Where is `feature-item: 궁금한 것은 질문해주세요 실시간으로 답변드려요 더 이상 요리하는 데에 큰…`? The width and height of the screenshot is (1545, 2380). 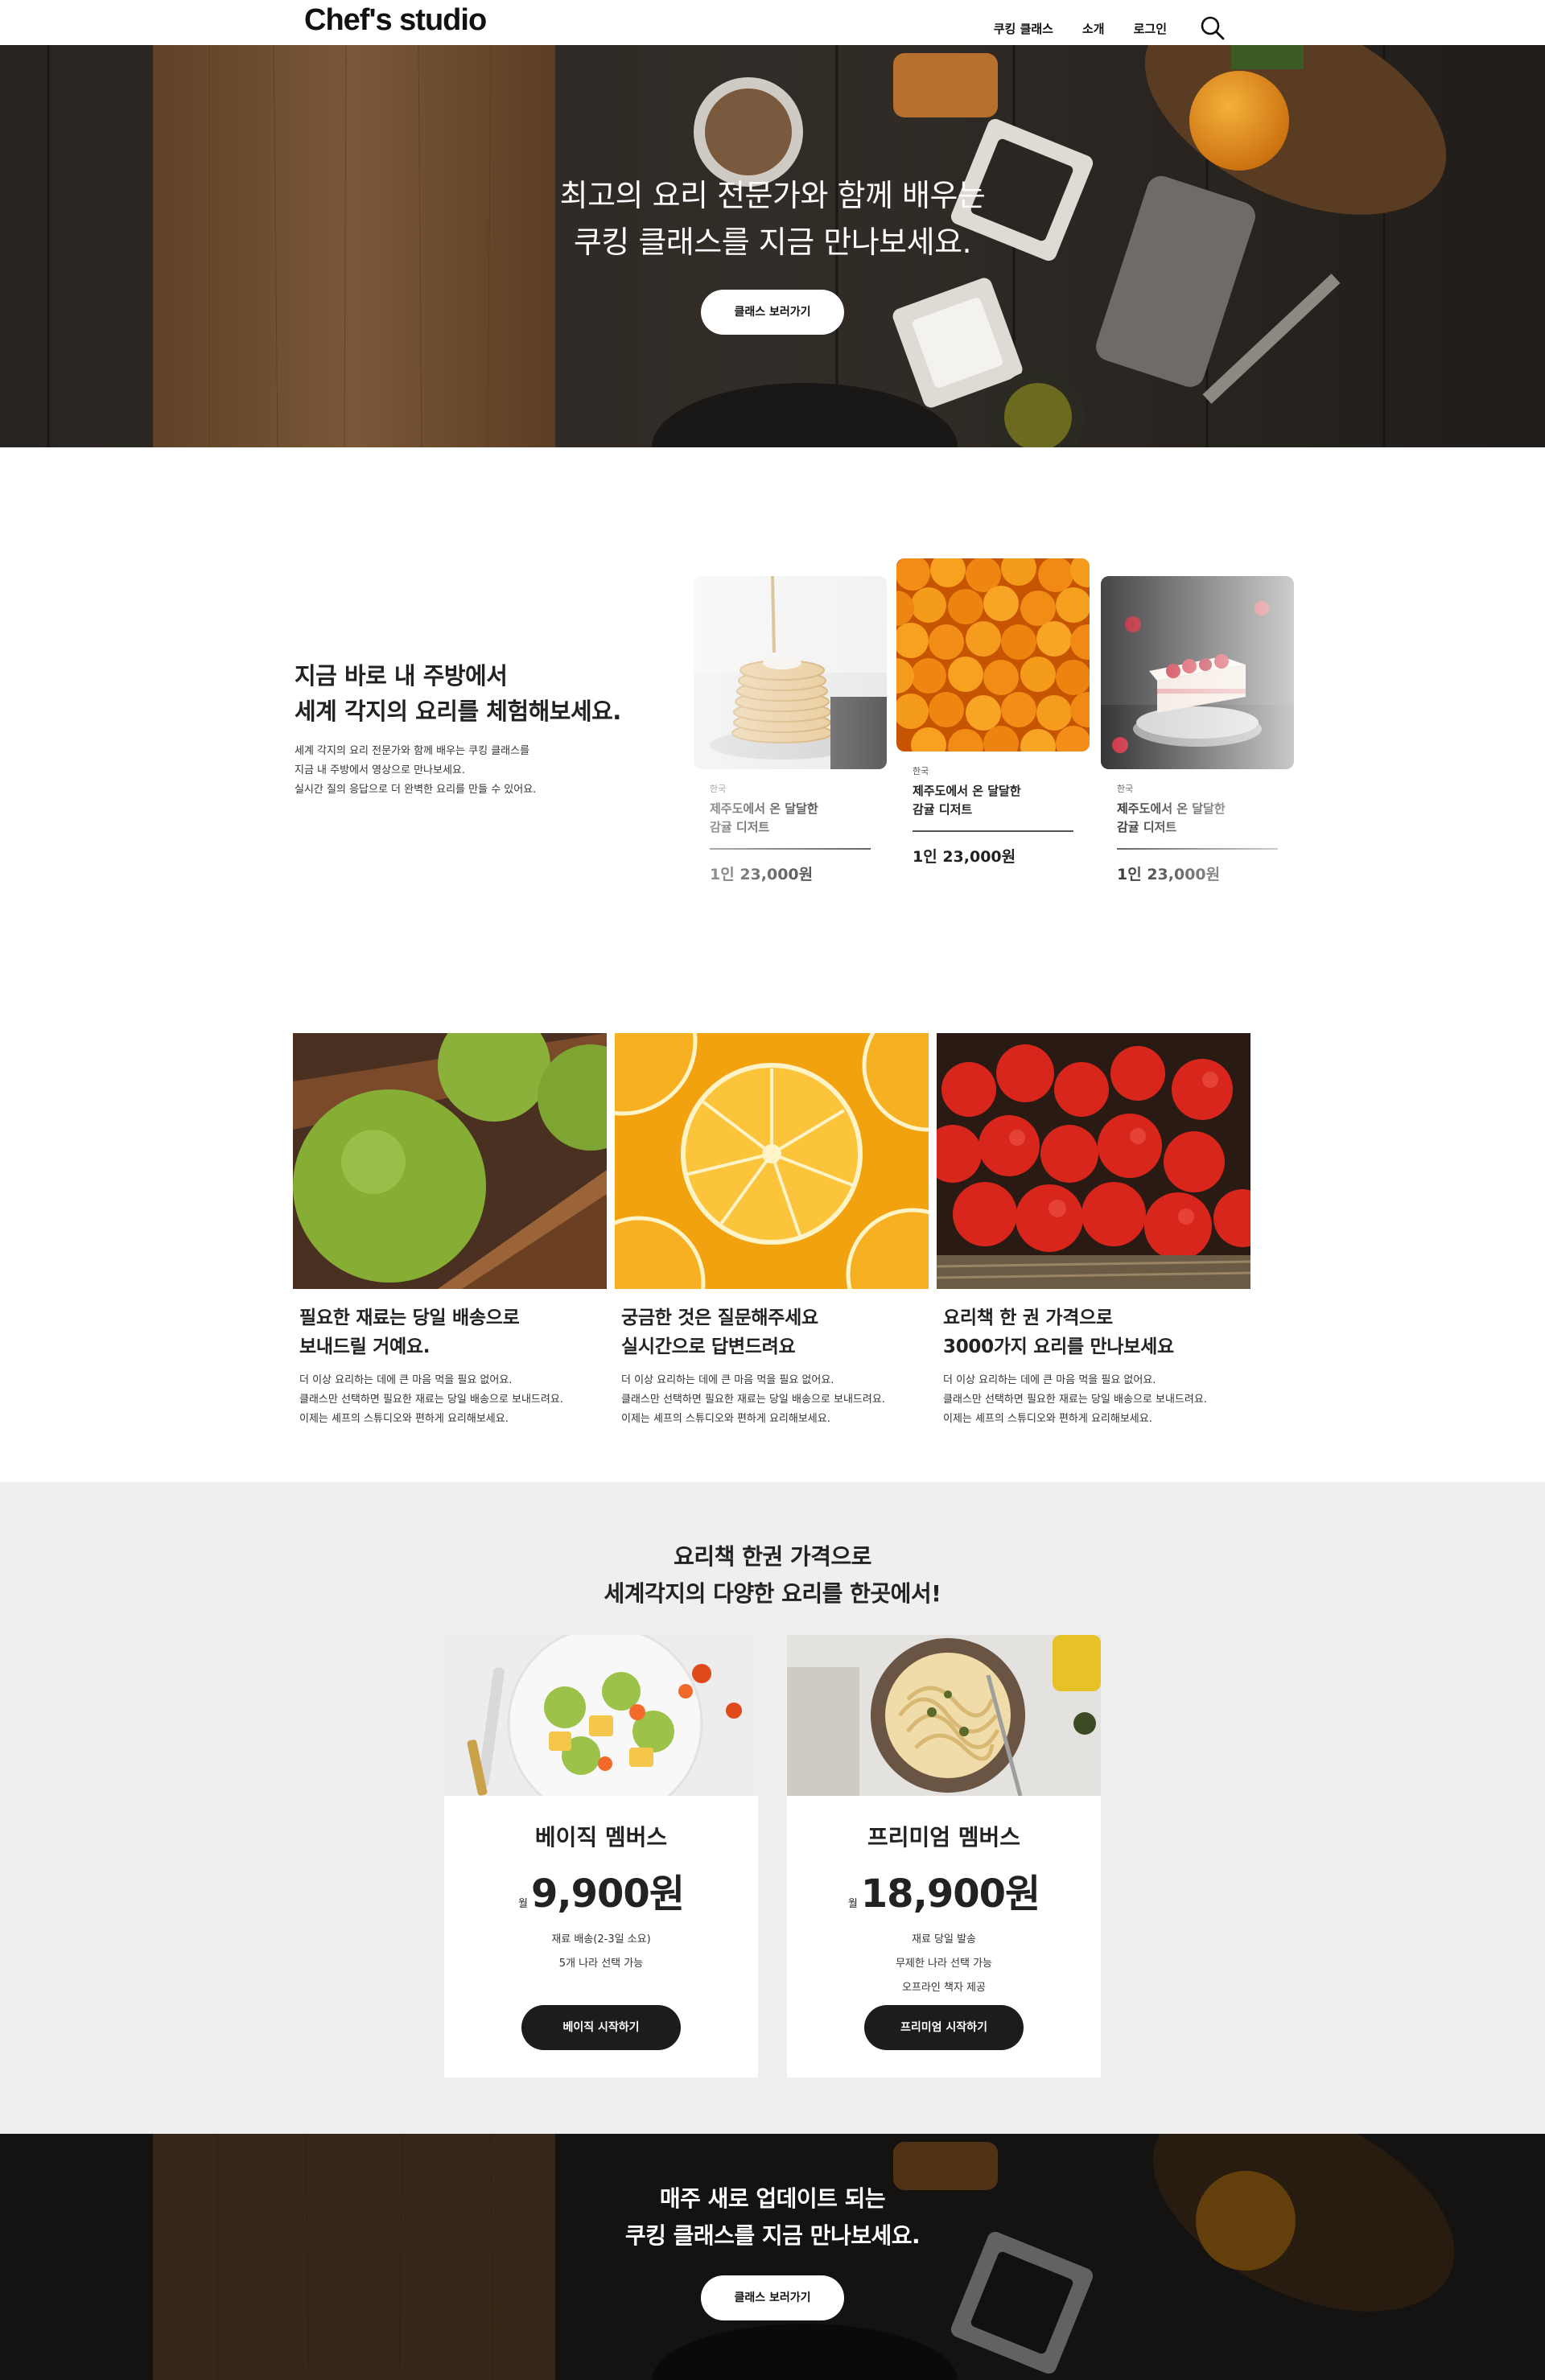 feature-item: 궁금한 것은 질문해주세요 실시간으로 답변드려요 더 이상 요리하는 데에 큰… is located at coordinates (772, 1231).